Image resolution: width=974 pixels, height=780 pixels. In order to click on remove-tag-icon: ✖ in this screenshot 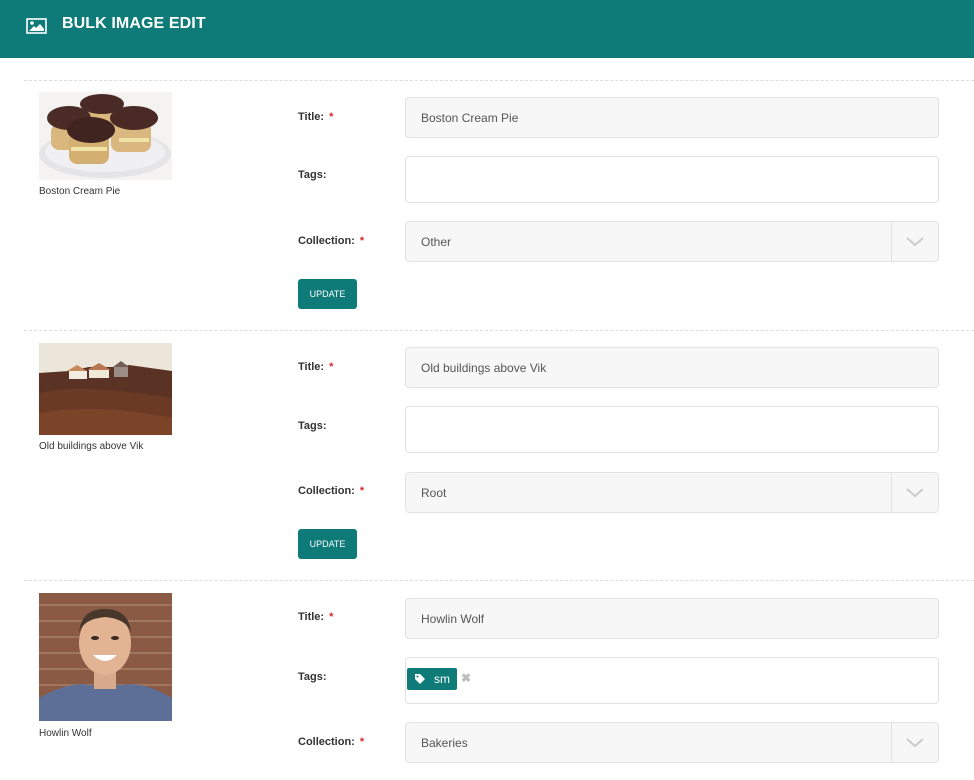, I will do `click(466, 678)`.